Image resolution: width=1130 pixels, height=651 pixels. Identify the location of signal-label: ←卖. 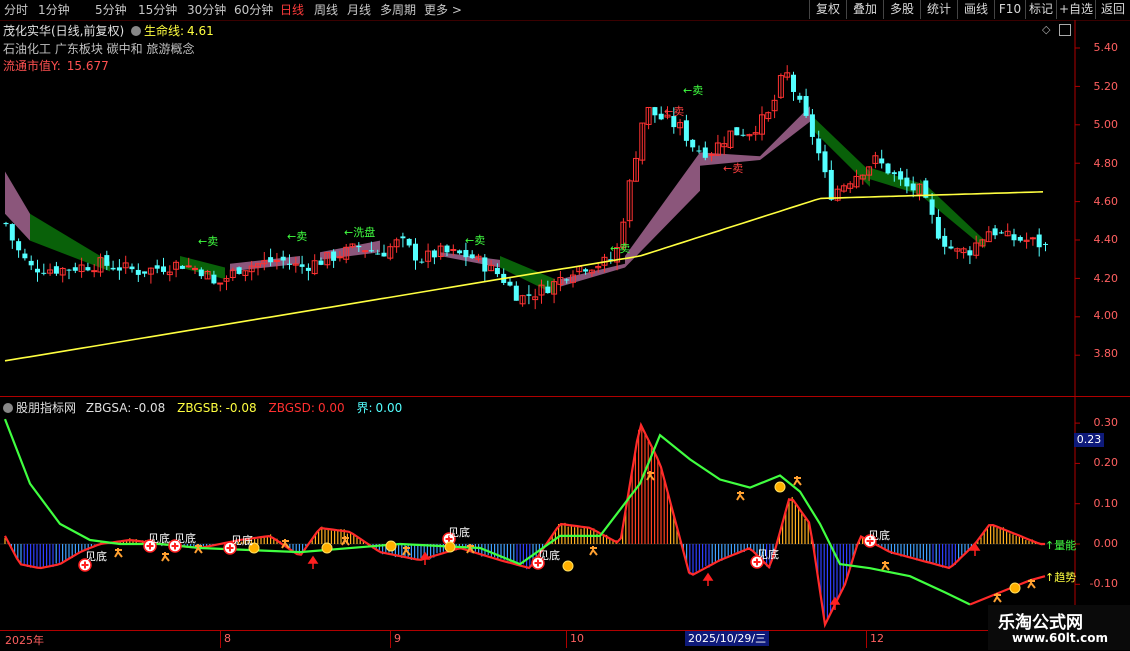
(693, 90).